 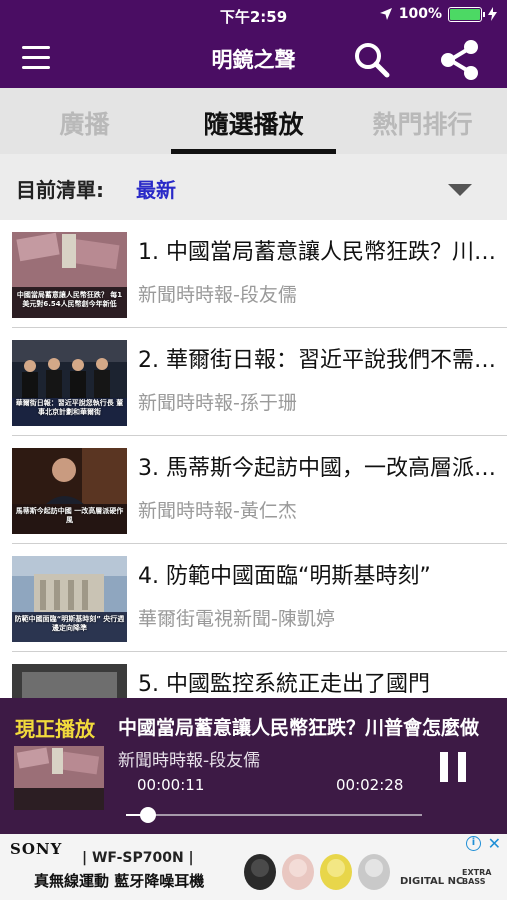 What do you see at coordinates (189, 761) in the screenshot?
I see `now-playing-source: 新聞時時報-段友儒` at bounding box center [189, 761].